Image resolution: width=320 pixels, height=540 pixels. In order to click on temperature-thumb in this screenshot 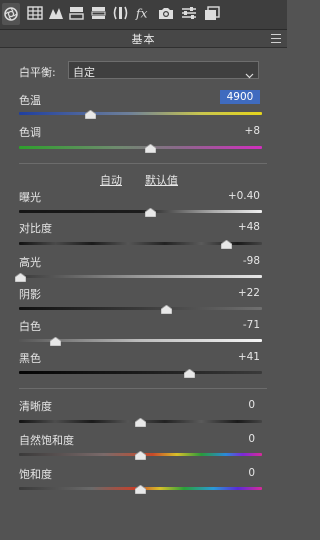, I will do `click(90, 114)`.